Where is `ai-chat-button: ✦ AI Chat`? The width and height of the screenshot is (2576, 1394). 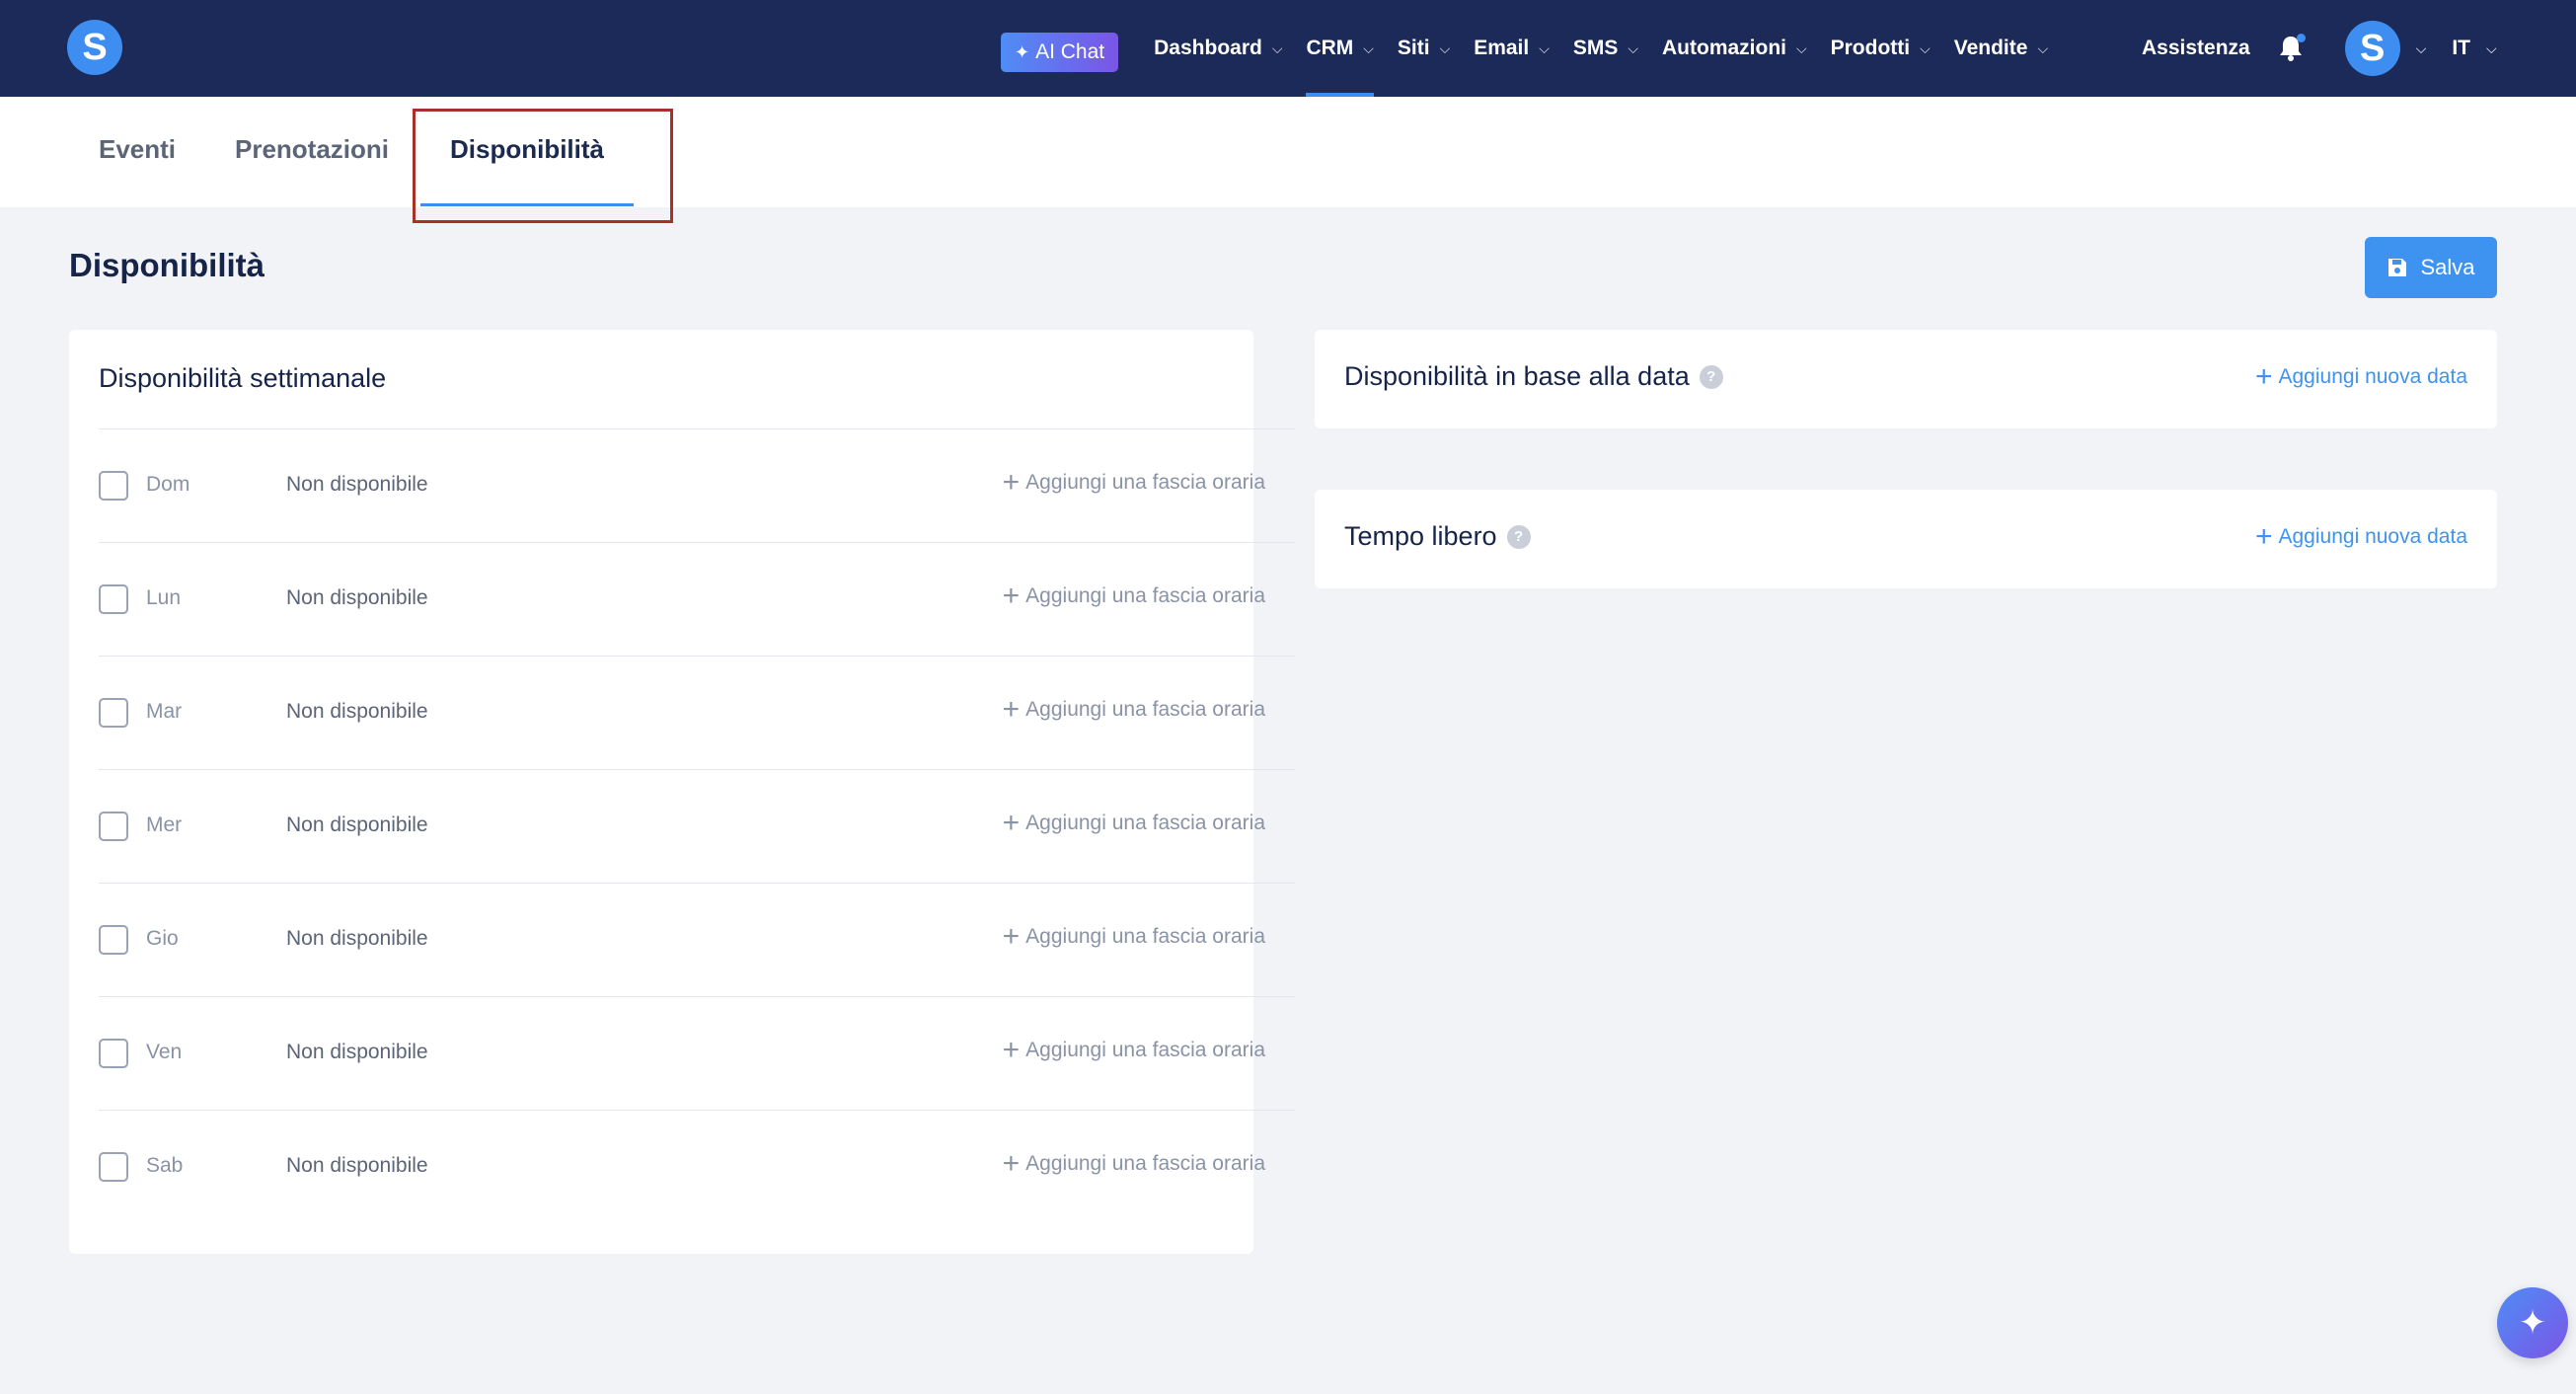 ai-chat-button: ✦ AI Chat is located at coordinates (1060, 53).